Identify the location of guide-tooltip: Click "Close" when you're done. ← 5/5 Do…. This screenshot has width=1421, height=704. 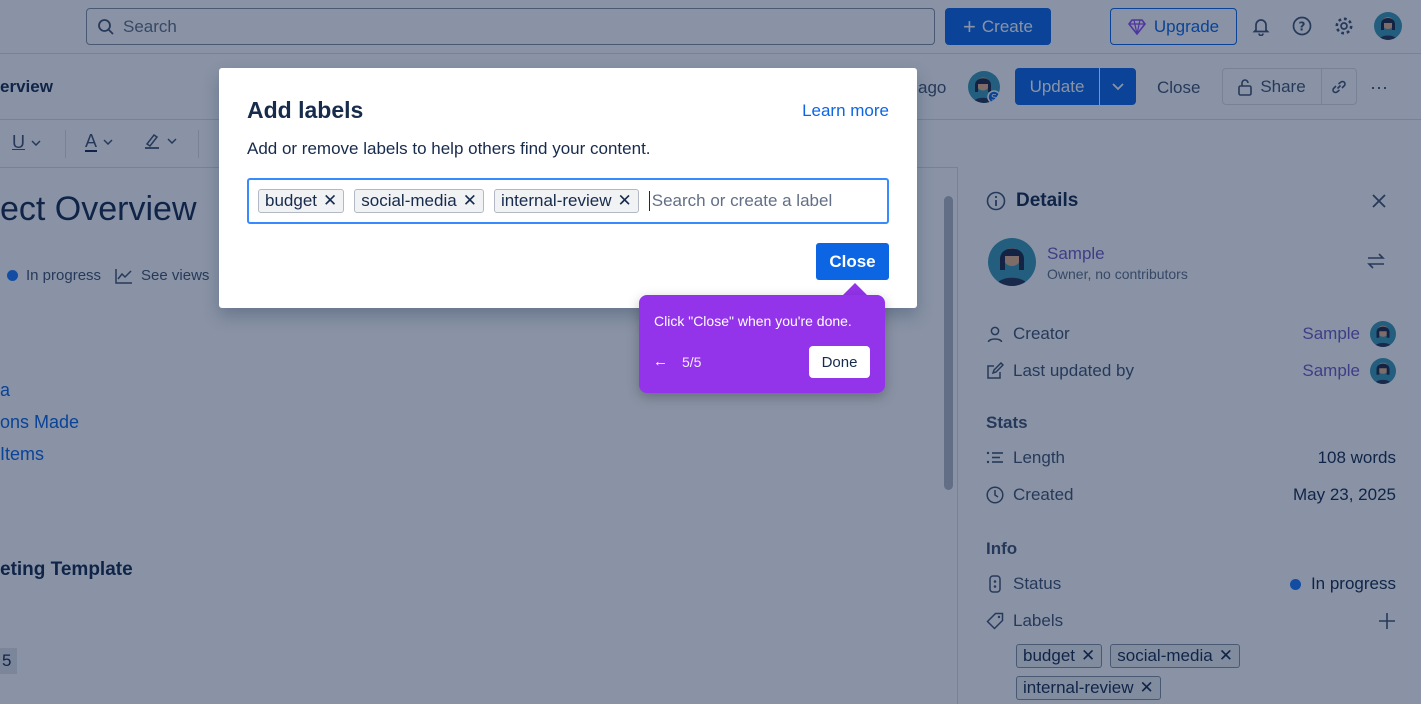
(762, 344).